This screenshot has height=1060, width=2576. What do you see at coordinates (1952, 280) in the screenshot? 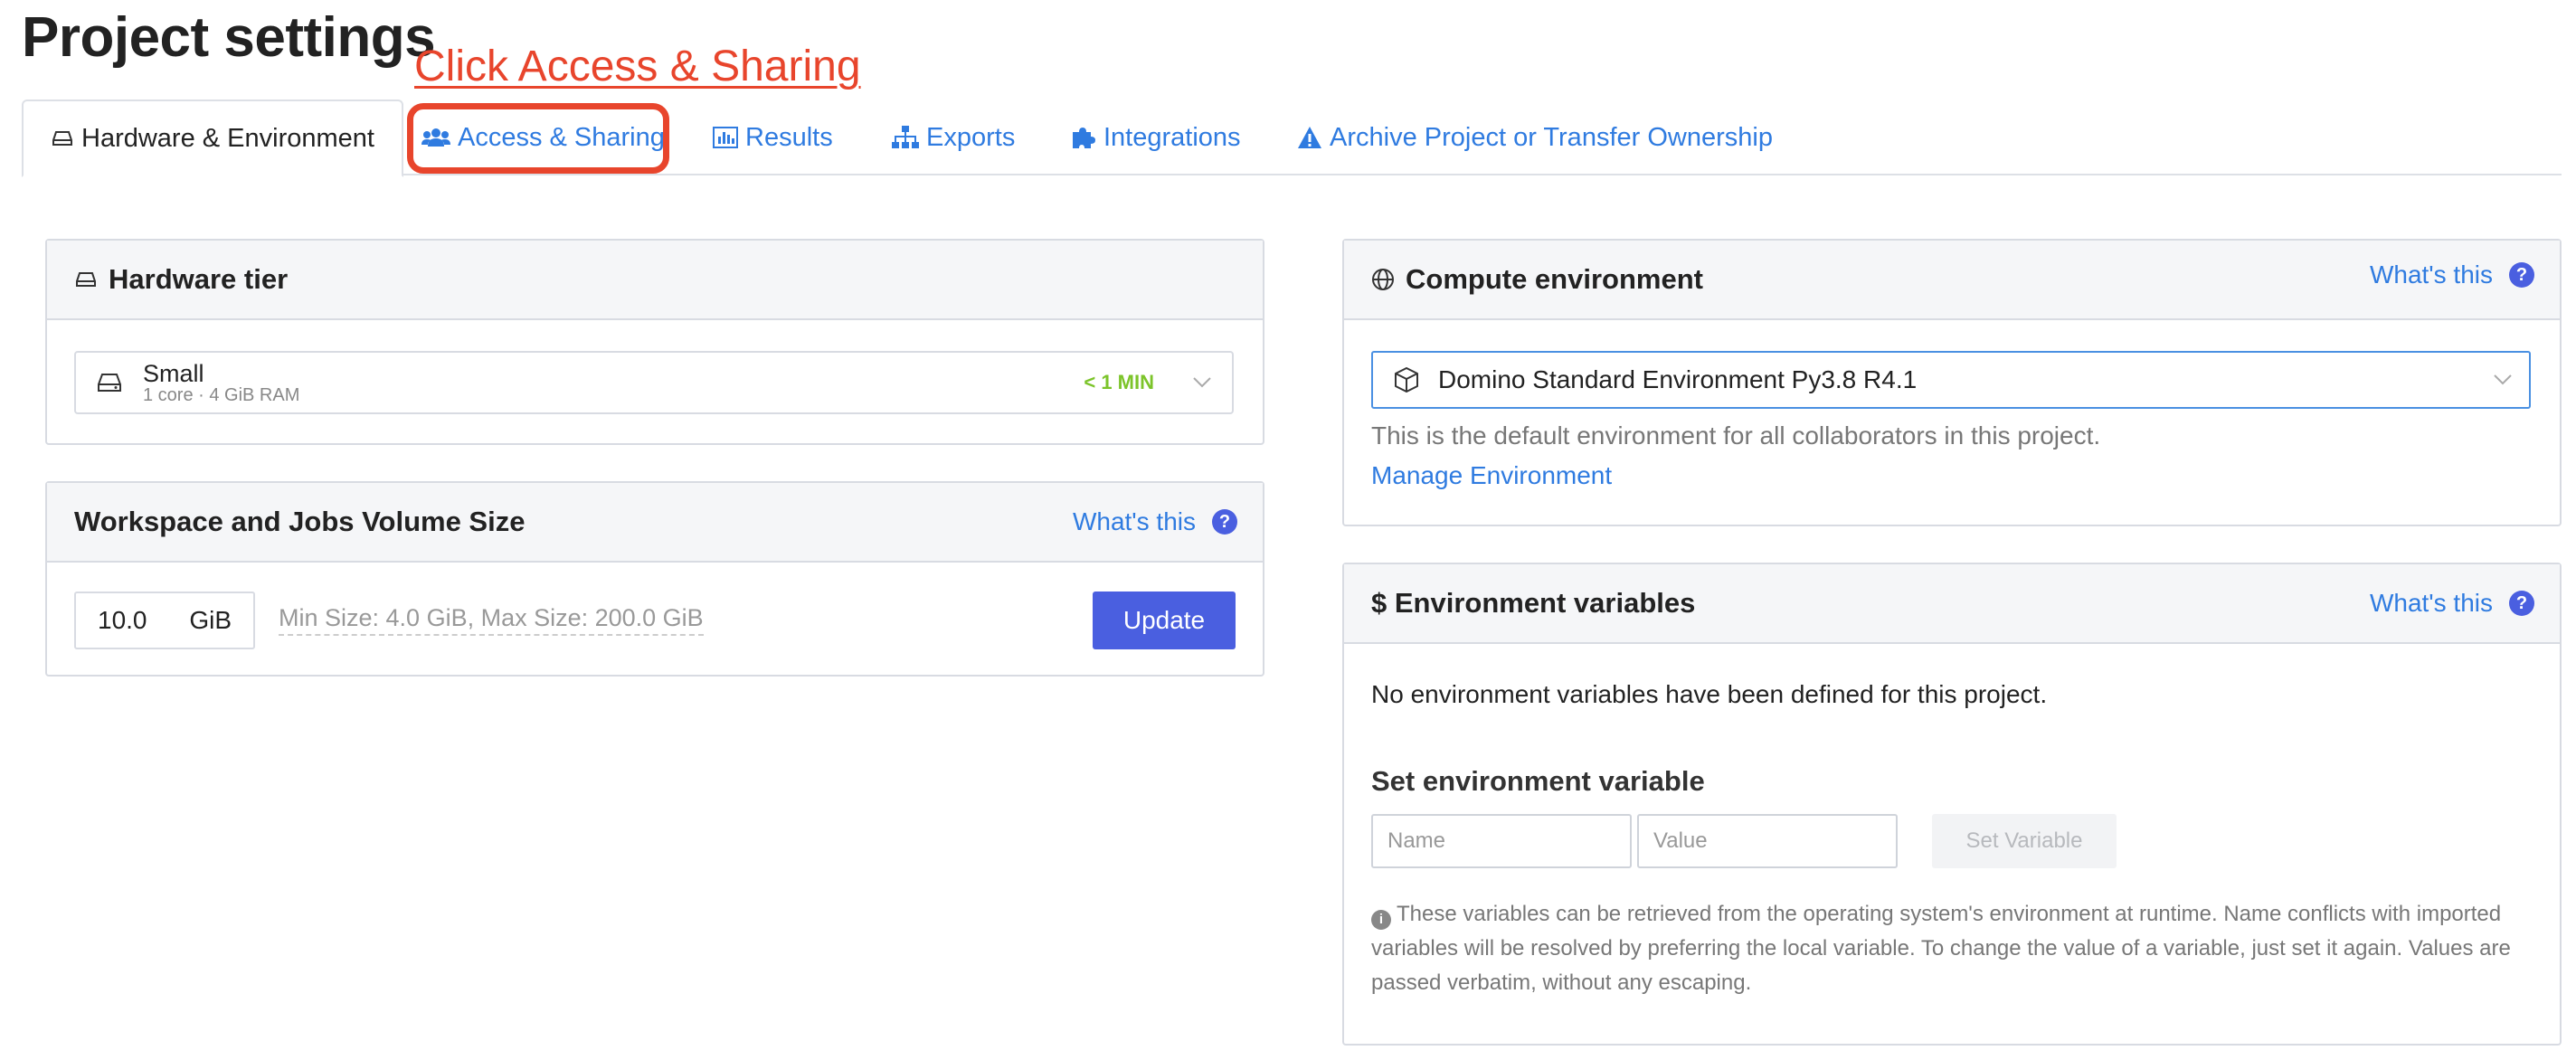
I see `panel-header: Compute environment What's this ?` at bounding box center [1952, 280].